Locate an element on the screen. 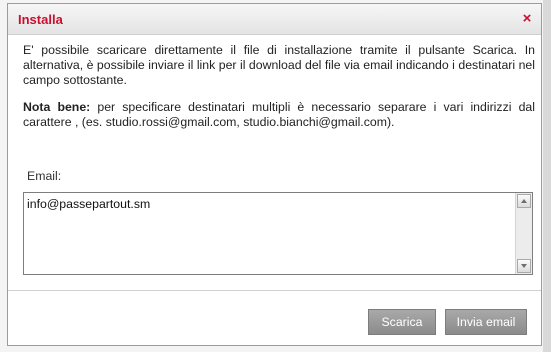 The image size is (551, 352). dialog-titlebar: Installa × is located at coordinates (274, 19).